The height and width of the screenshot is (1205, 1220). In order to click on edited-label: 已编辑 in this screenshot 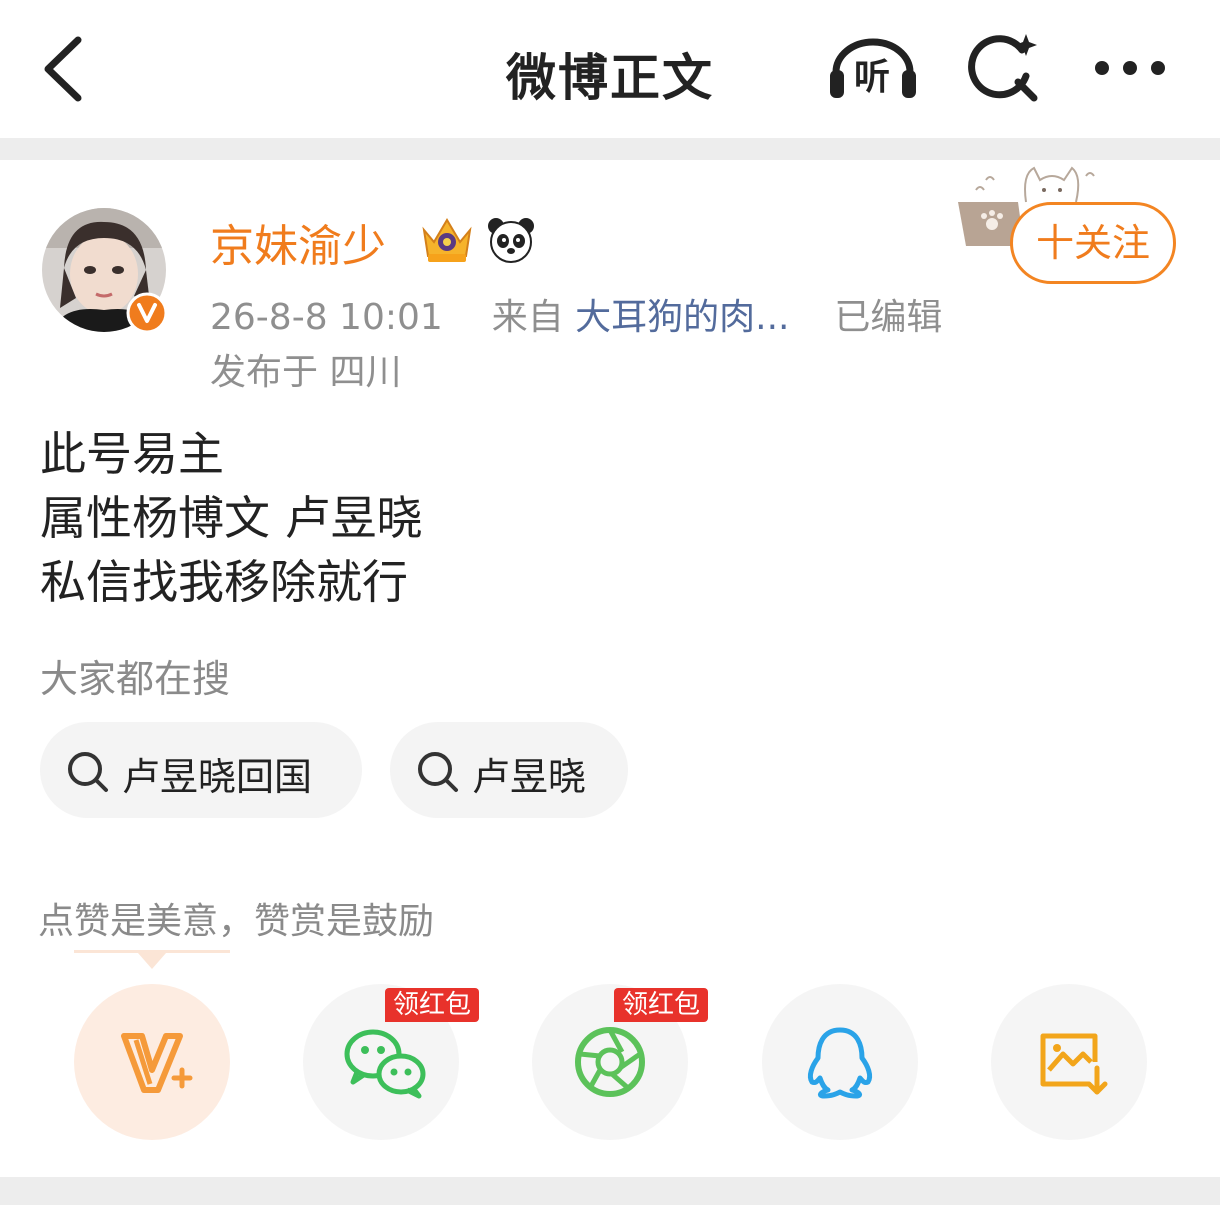, I will do `click(888, 317)`.